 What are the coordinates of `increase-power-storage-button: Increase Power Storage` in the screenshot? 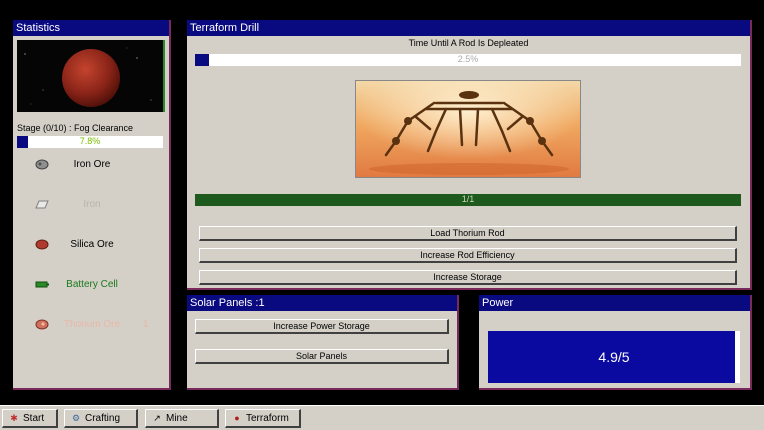 It's located at (322, 326).